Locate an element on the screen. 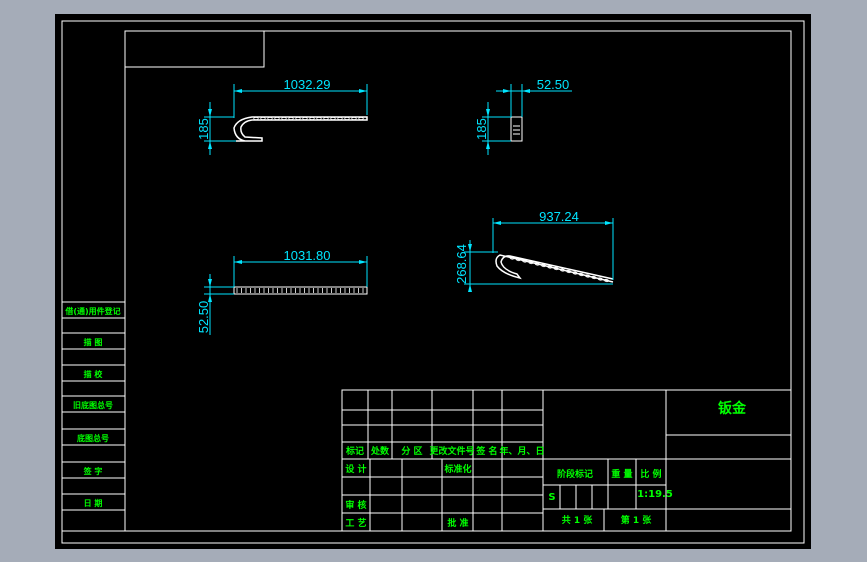 This screenshot has width=867, height=562. dim-text: 937.24 is located at coordinates (559, 216).